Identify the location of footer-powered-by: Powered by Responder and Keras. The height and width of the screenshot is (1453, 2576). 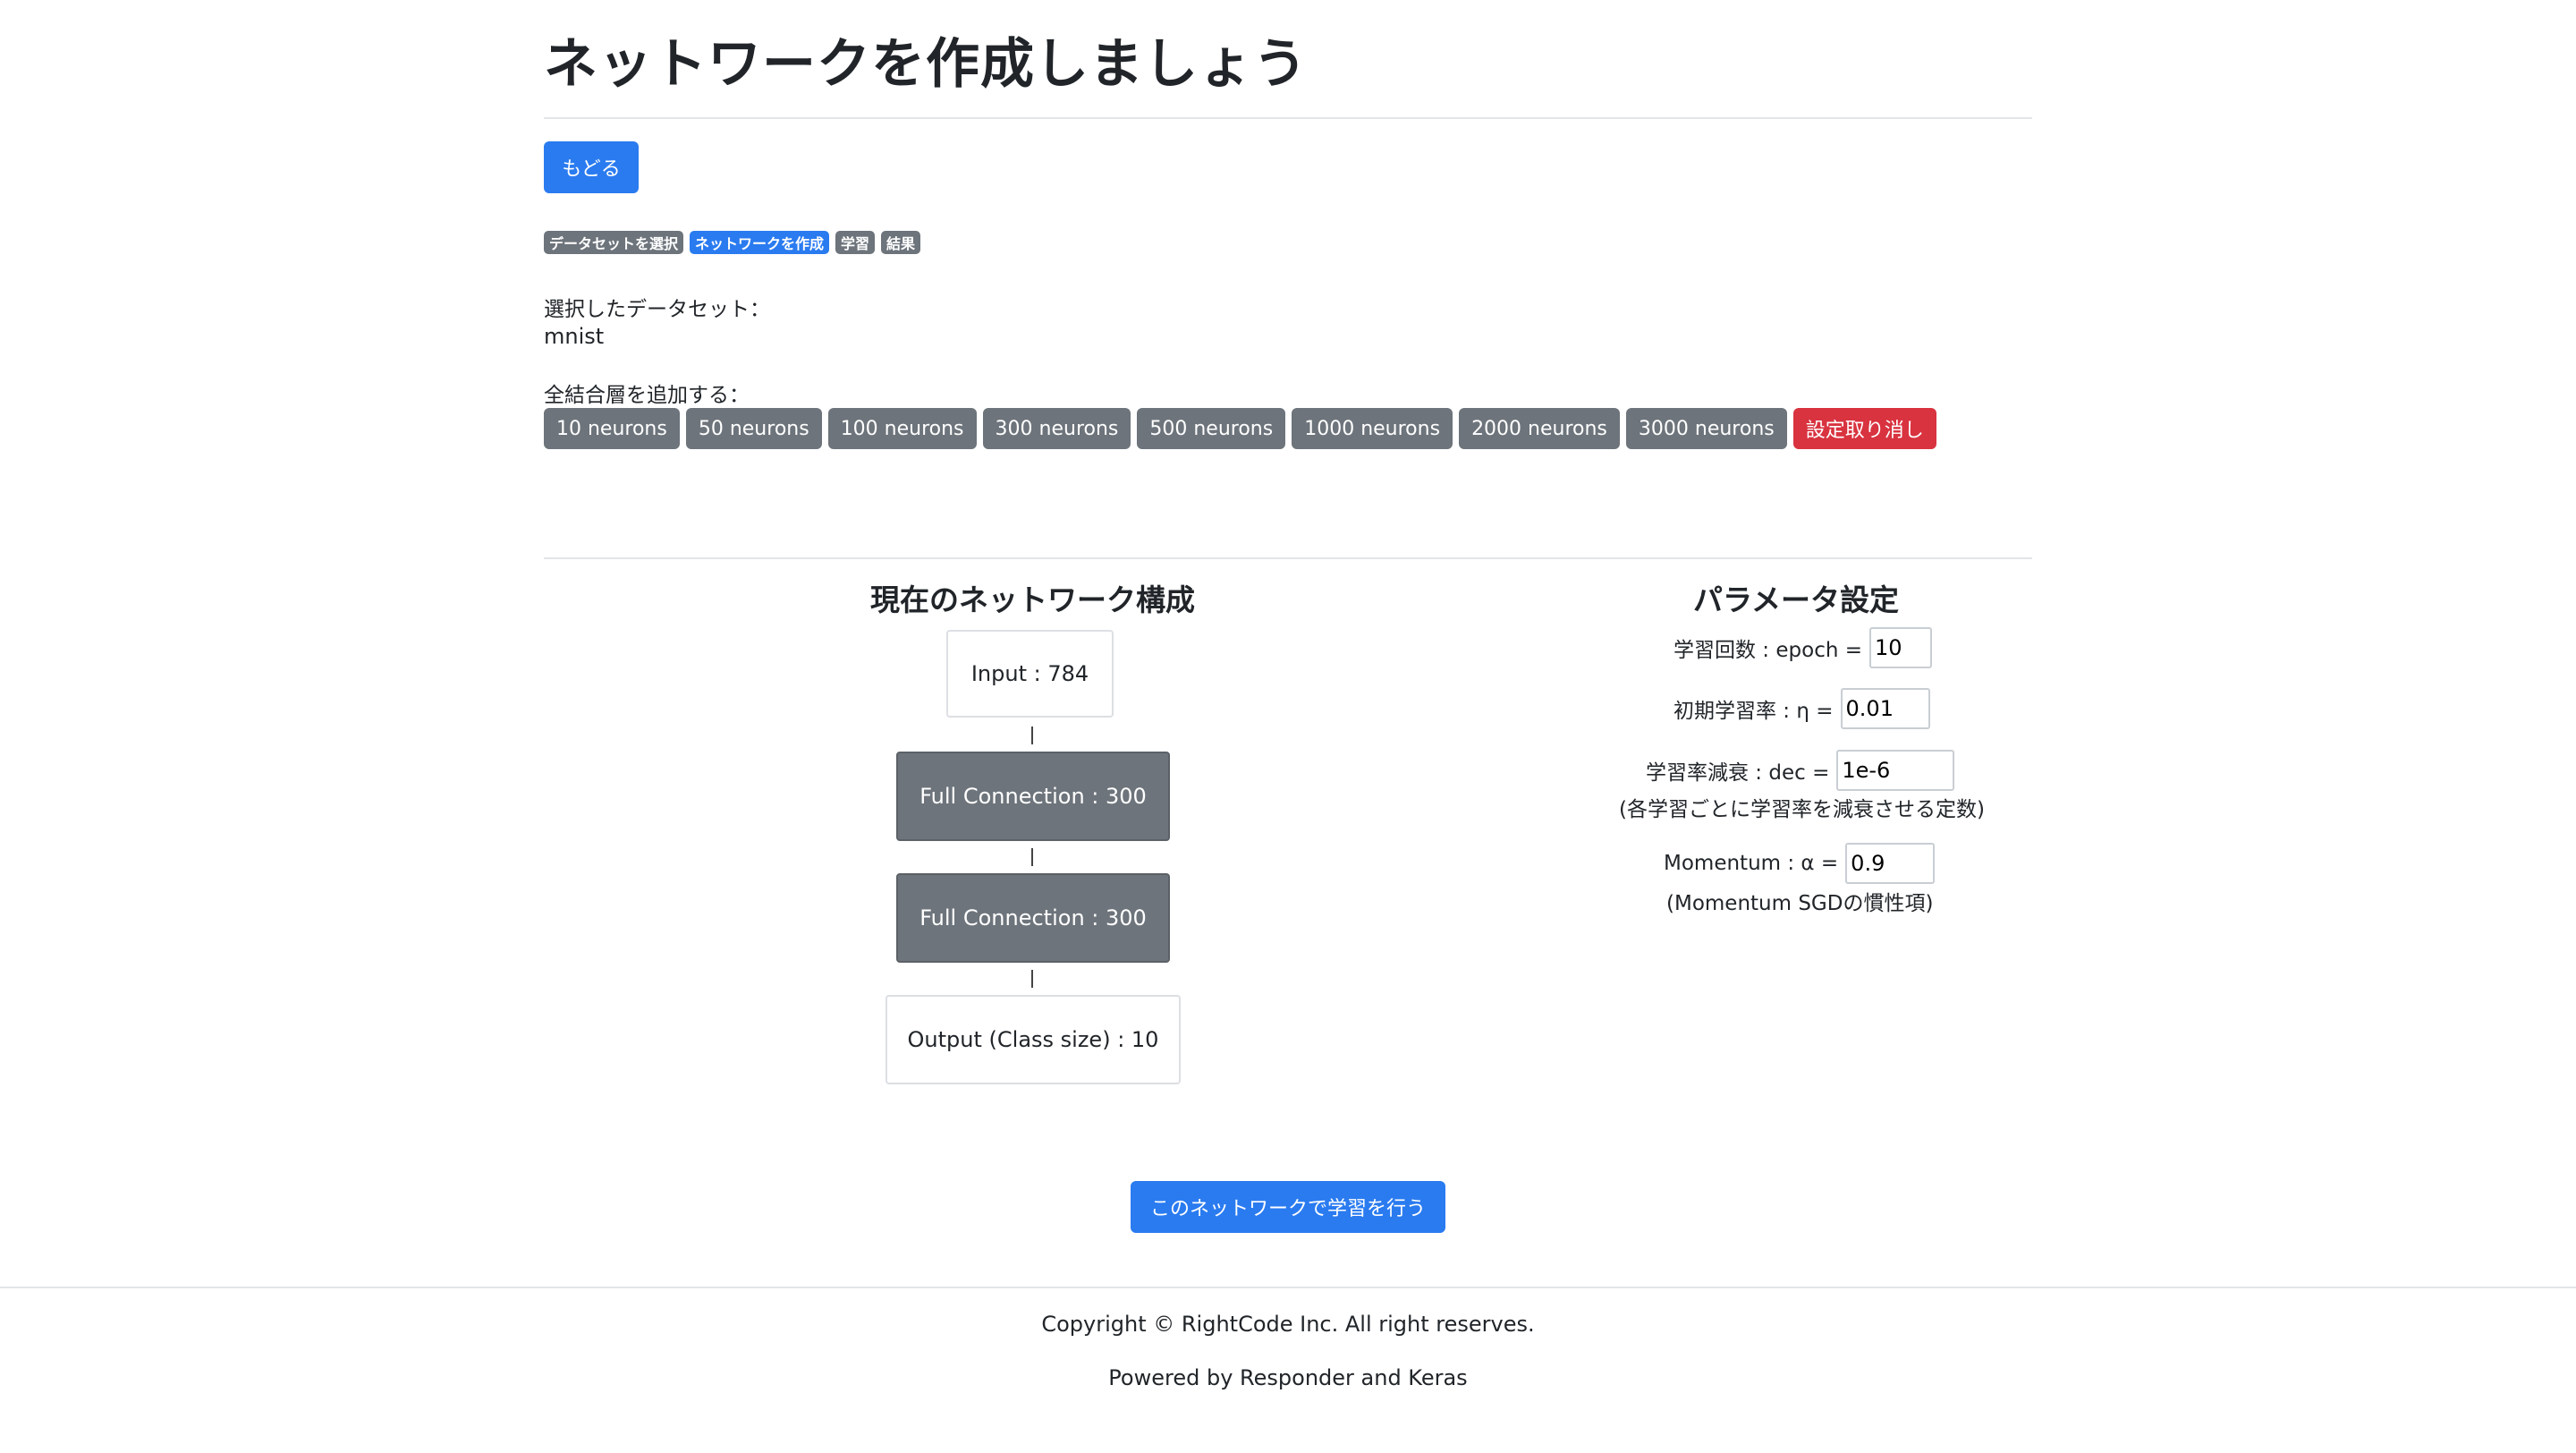
(1288, 1377).